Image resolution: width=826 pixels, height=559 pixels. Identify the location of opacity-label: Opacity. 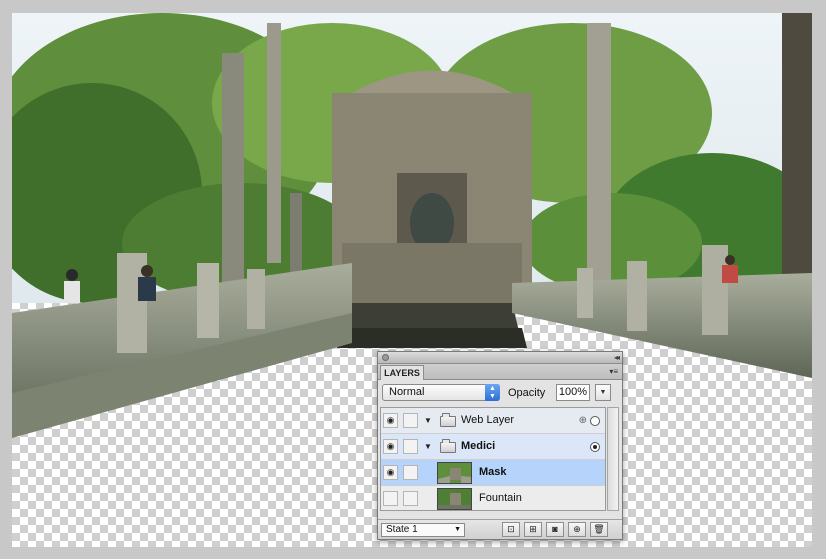
(527, 393).